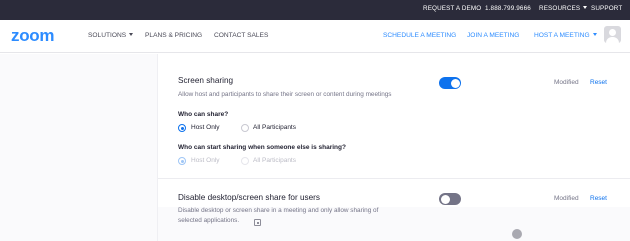 This screenshot has width=630, height=241. Describe the element at coordinates (182, 128) in the screenshot. I see `who-can-share-host-only-radio` at that location.